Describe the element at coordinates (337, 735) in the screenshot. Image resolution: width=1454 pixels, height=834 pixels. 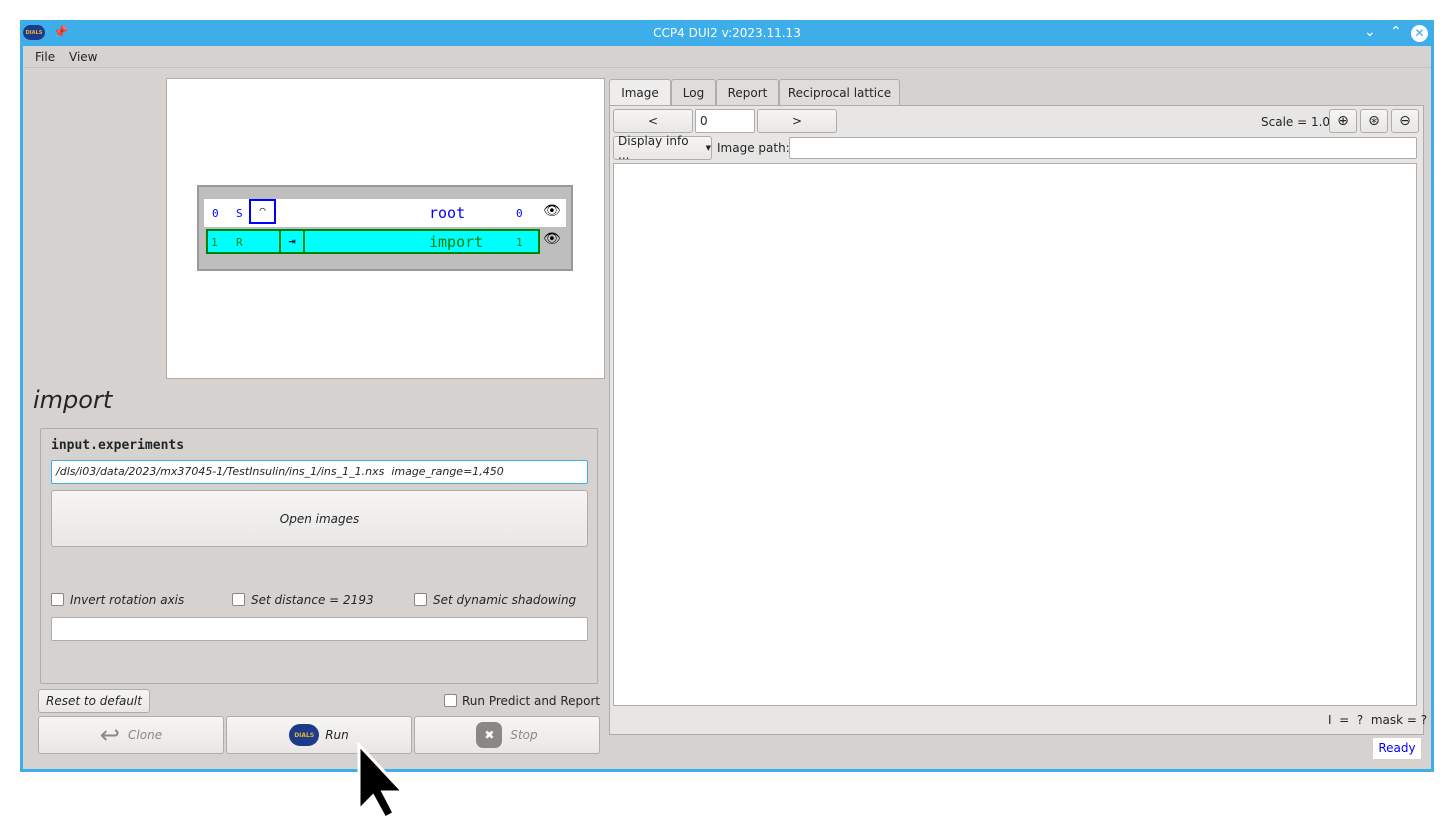
I see `run-label: Run` at that location.